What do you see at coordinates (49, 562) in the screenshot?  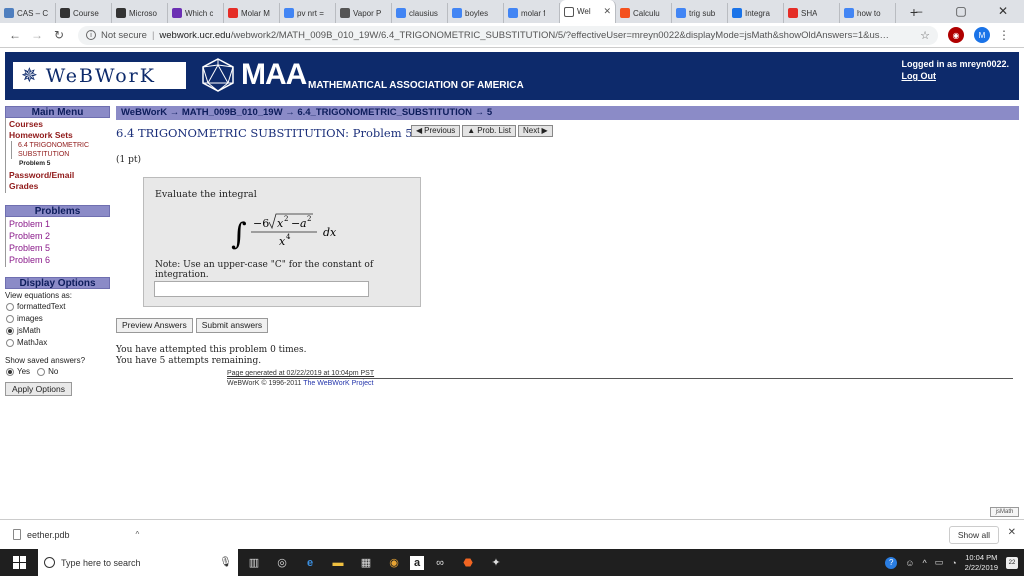 I see `cortana-icon` at bounding box center [49, 562].